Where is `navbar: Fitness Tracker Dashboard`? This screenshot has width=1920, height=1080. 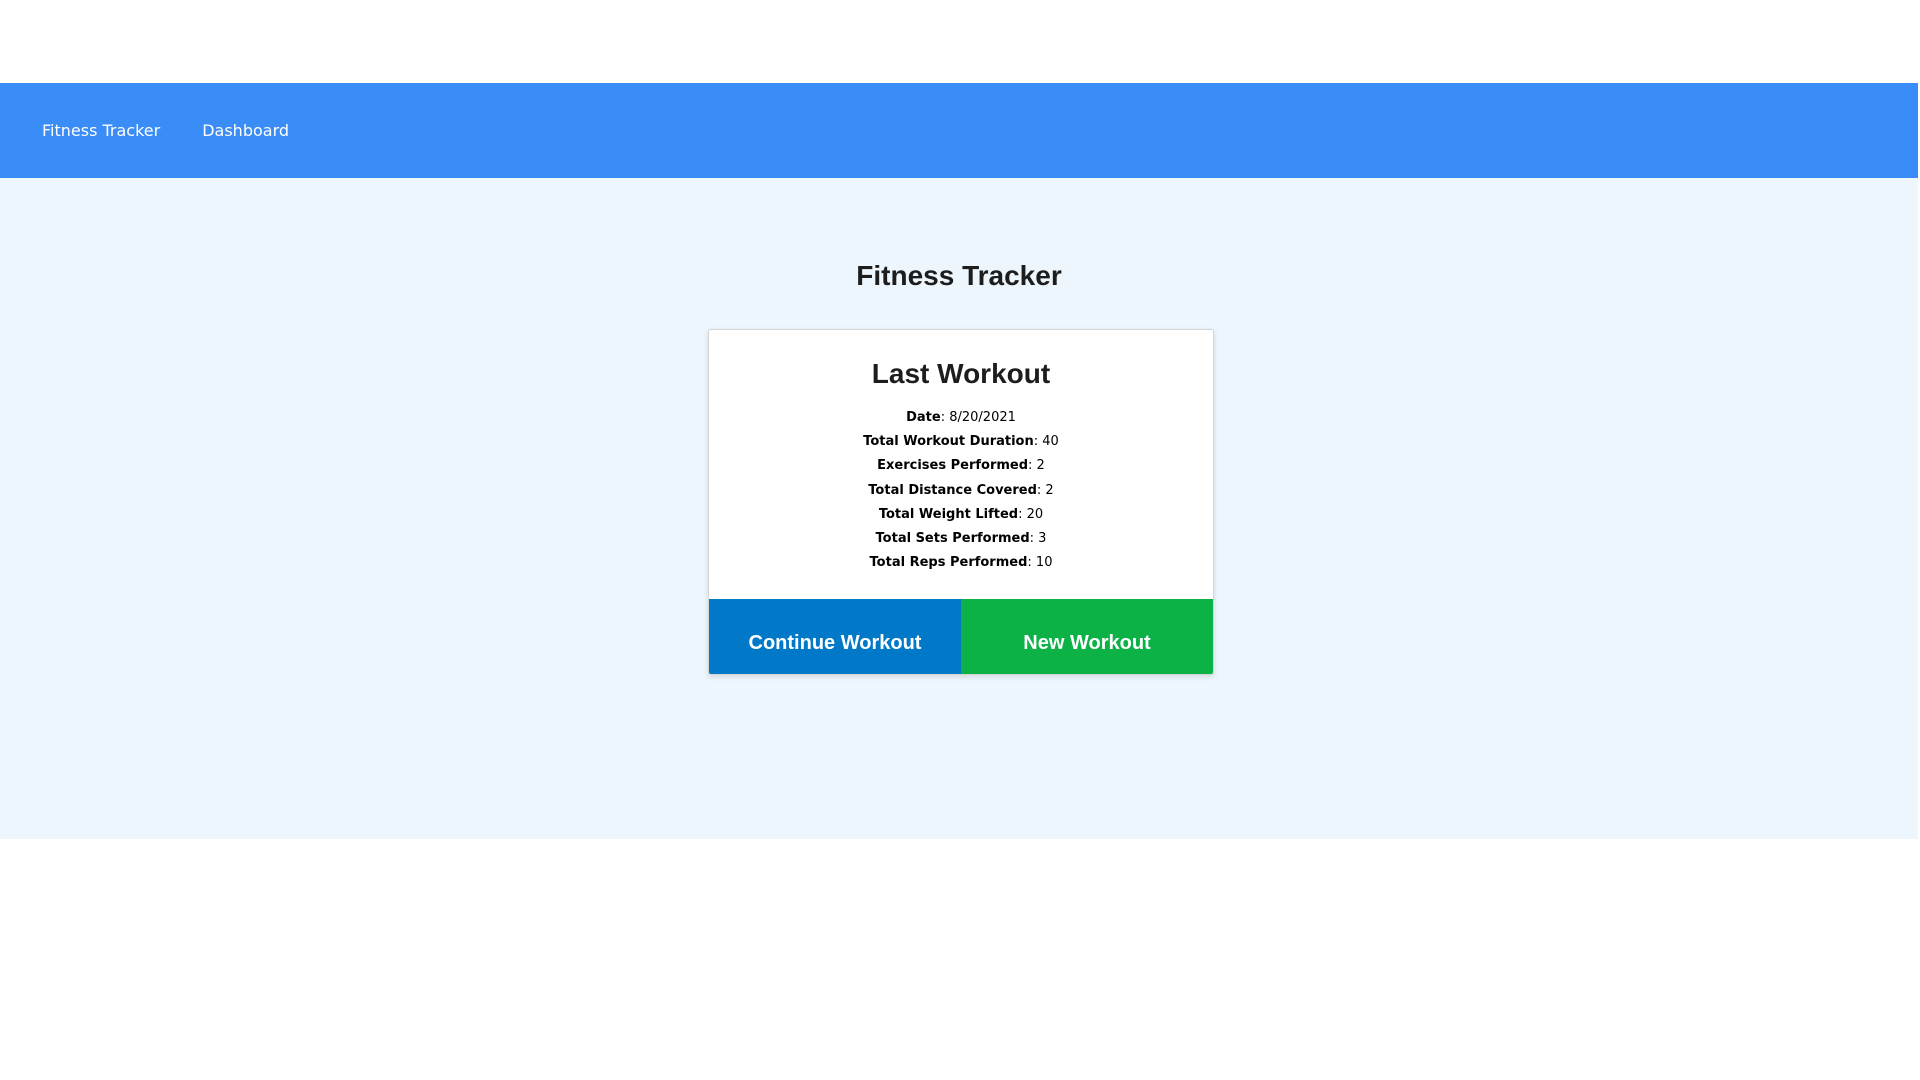
navbar: Fitness Tracker Dashboard is located at coordinates (959, 130).